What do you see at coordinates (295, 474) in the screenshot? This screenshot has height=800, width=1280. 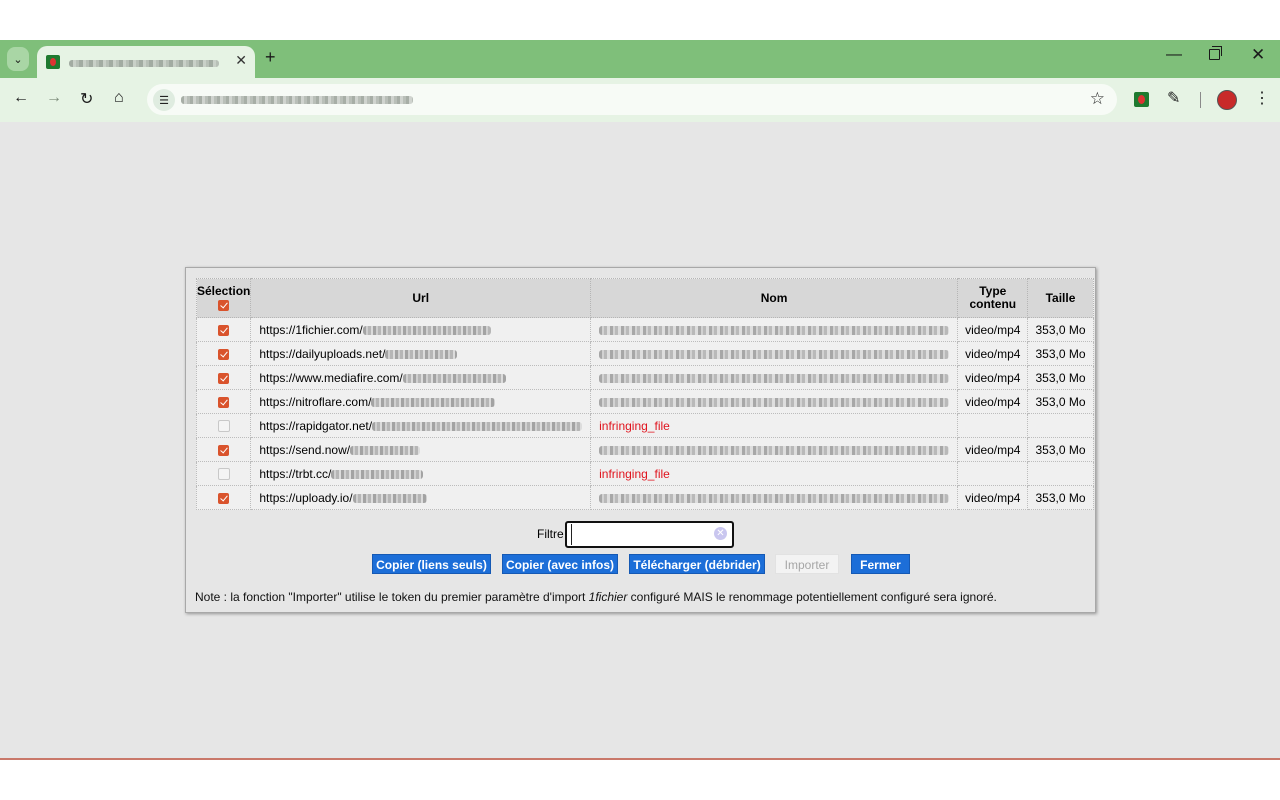 I see `row-url: https://trbt.cc/` at bounding box center [295, 474].